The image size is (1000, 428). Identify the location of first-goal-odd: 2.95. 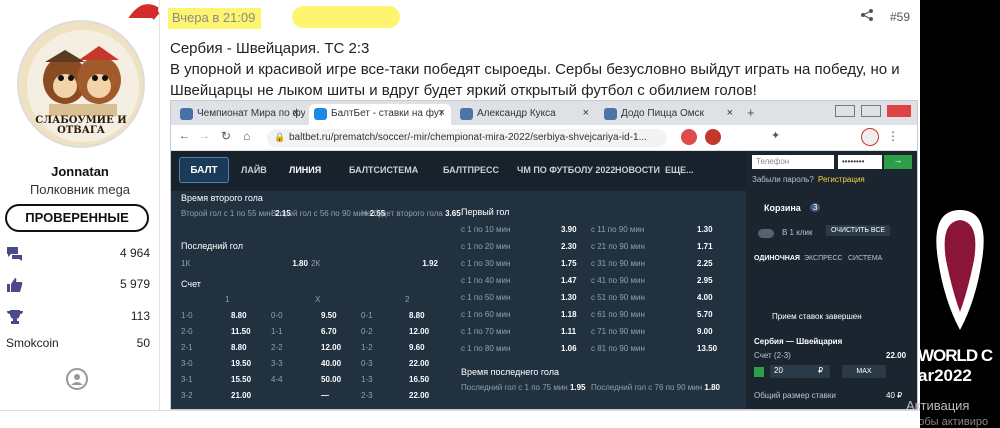
(705, 280).